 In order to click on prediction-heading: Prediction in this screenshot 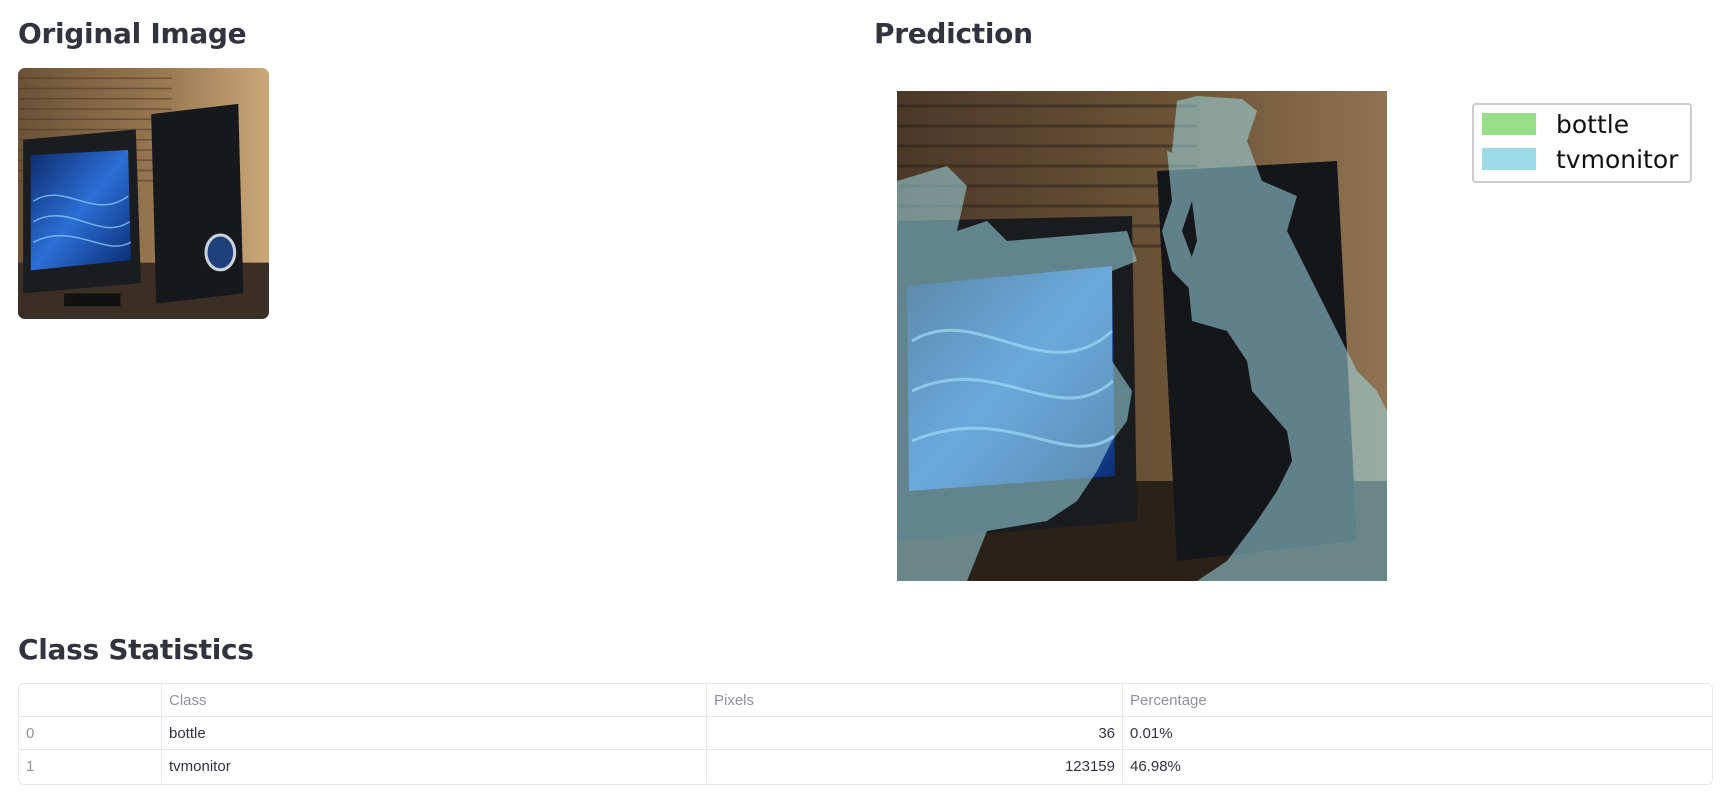, I will do `click(953, 33)`.